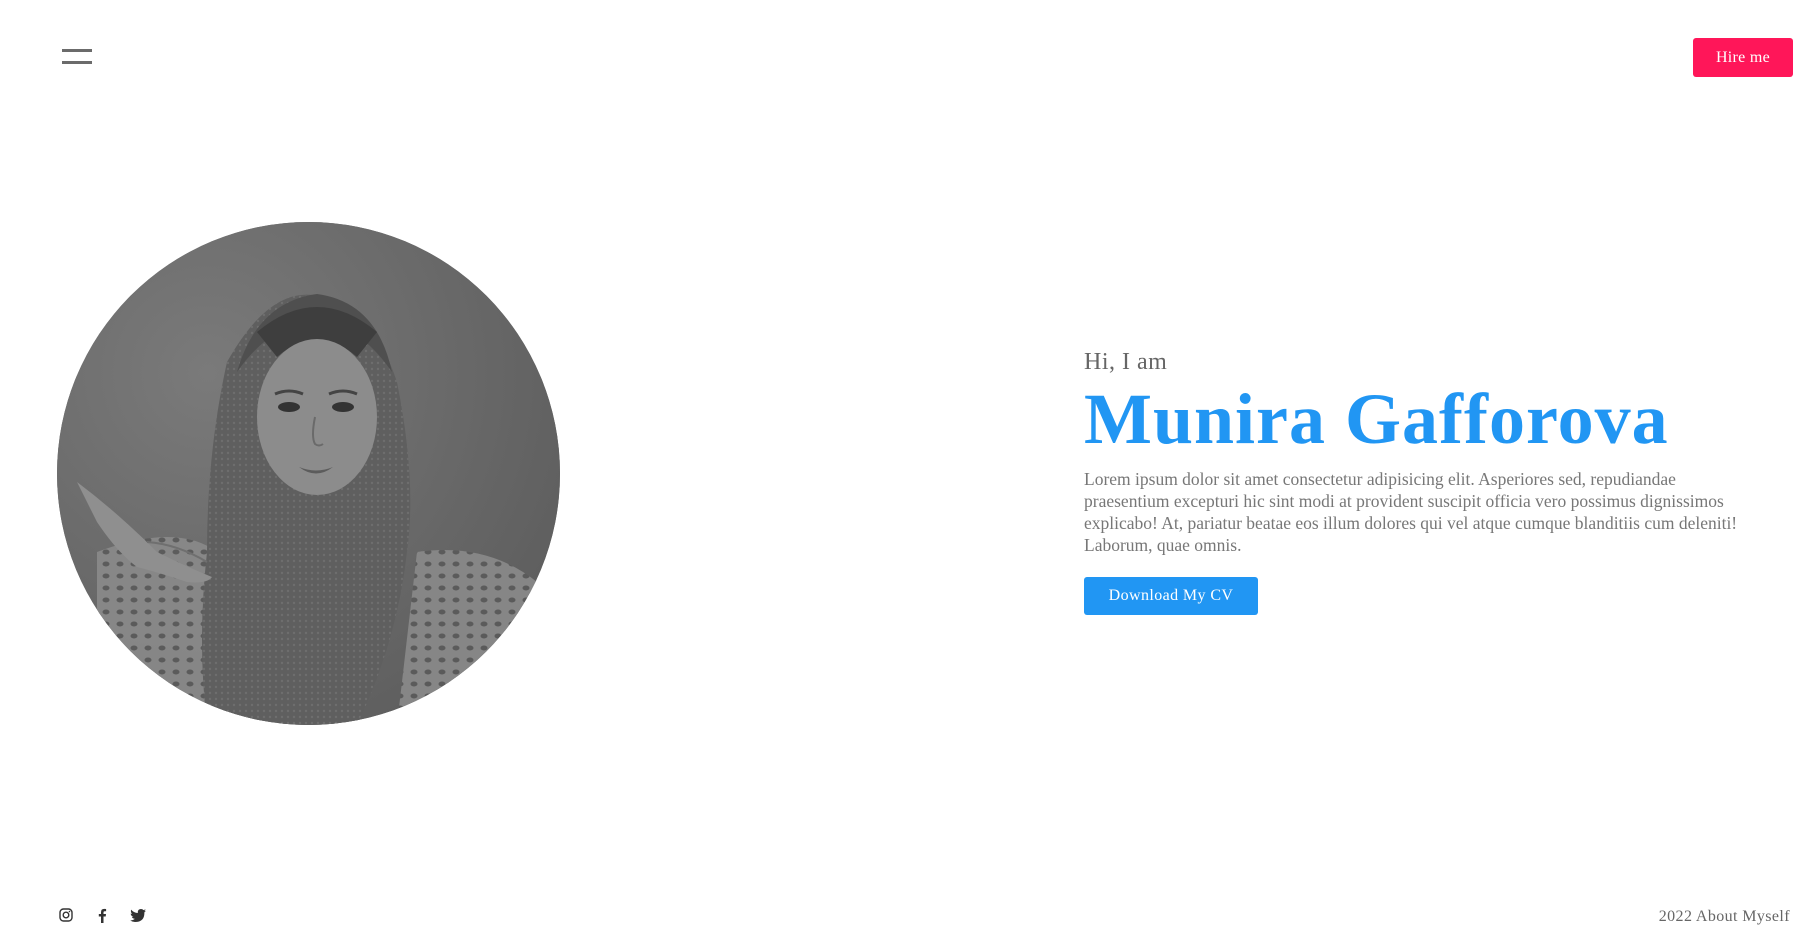  What do you see at coordinates (1171, 596) in the screenshot?
I see `download-cv-button: Download My CV` at bounding box center [1171, 596].